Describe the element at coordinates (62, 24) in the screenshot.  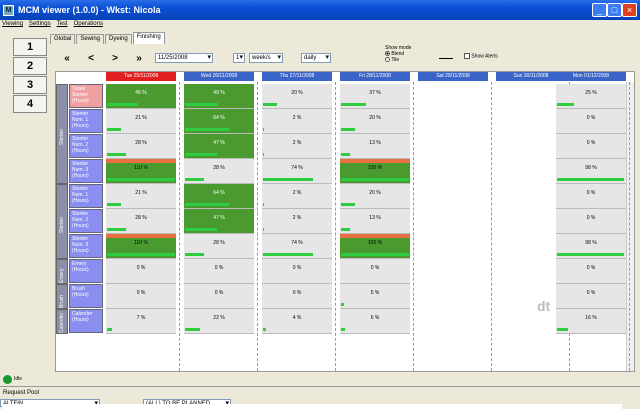
I see `menu-test: Test` at that location.